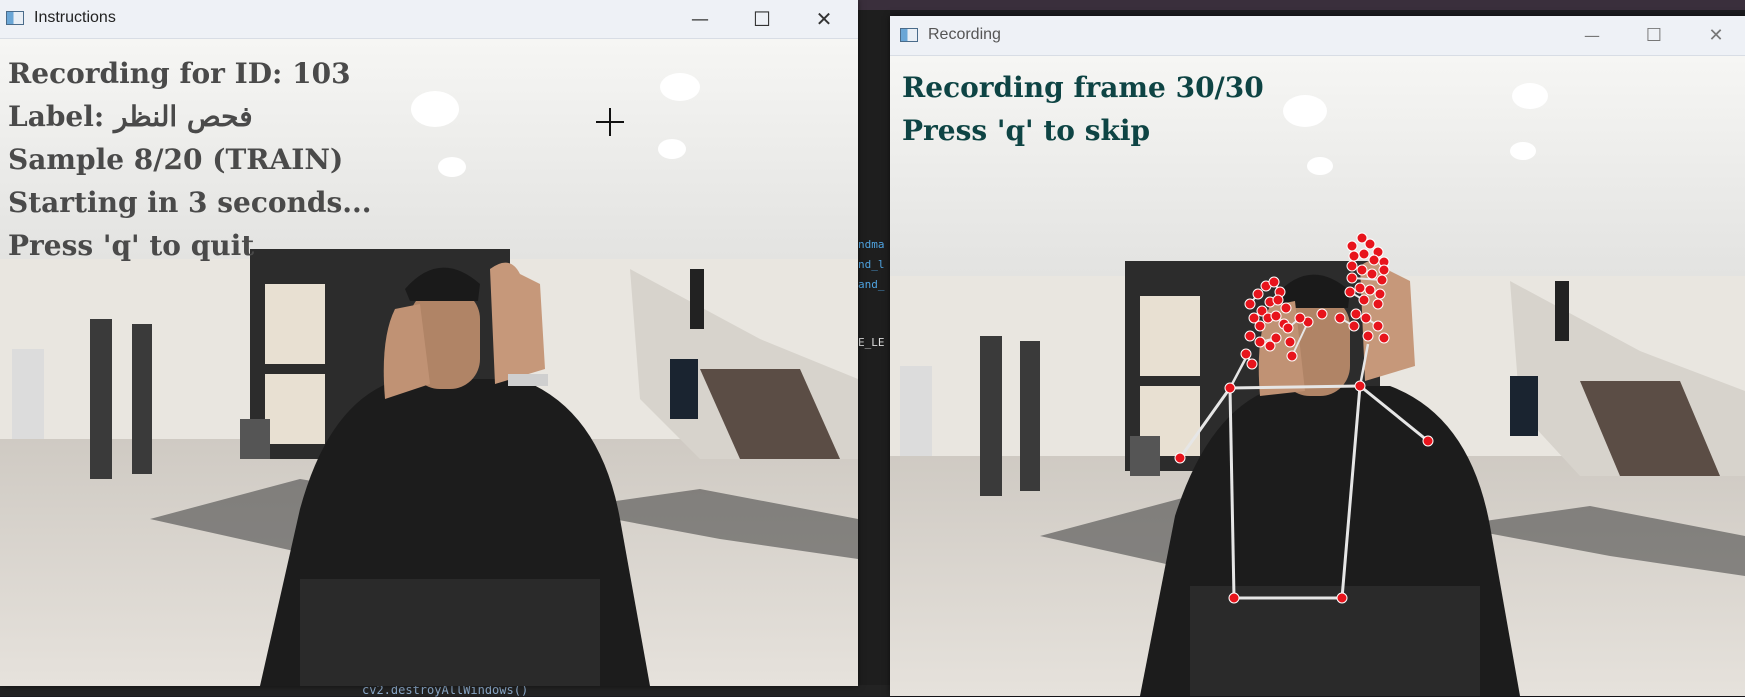 This screenshot has height=697, width=1745. Describe the element at coordinates (75, 17) in the screenshot. I see `window-title: Instructions` at that location.